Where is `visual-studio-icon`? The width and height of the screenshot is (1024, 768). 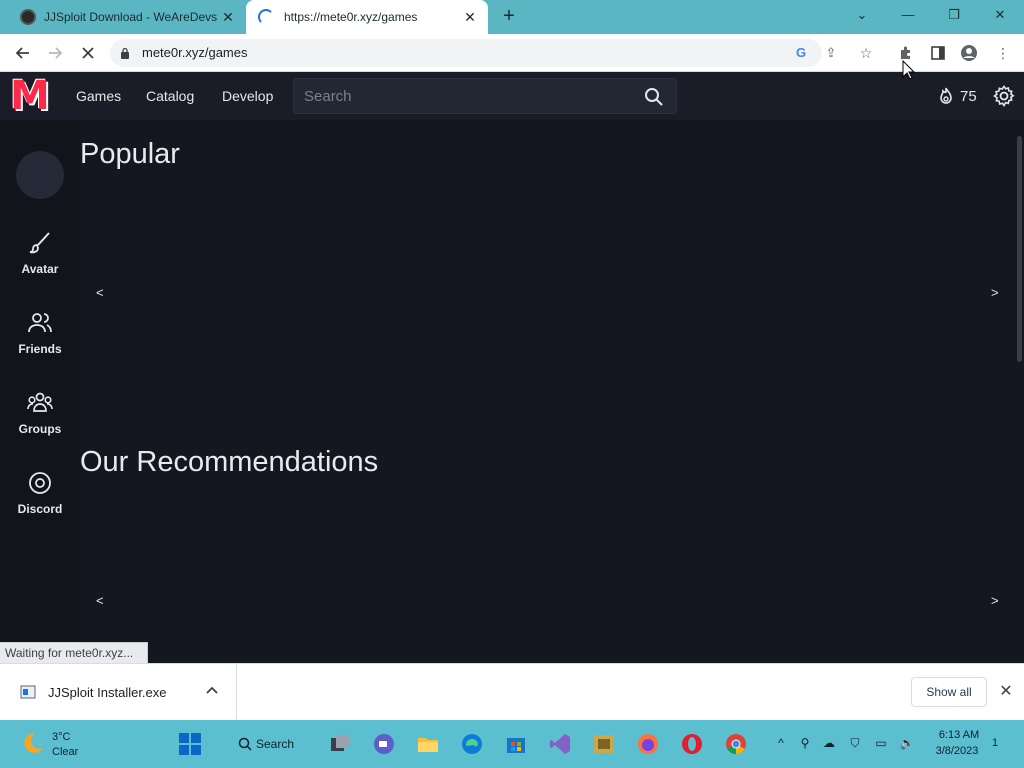
visual-studio-icon is located at coordinates (560, 744).